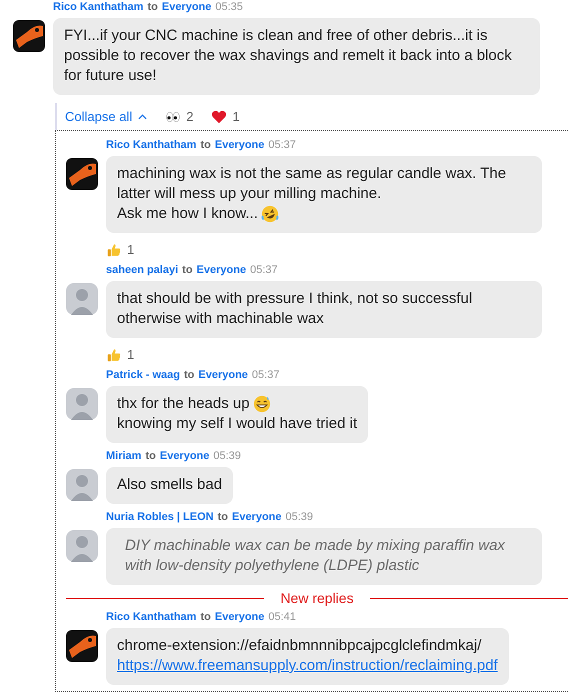 The width and height of the screenshot is (568, 699). I want to click on grinning-face-icon, so click(261, 404).